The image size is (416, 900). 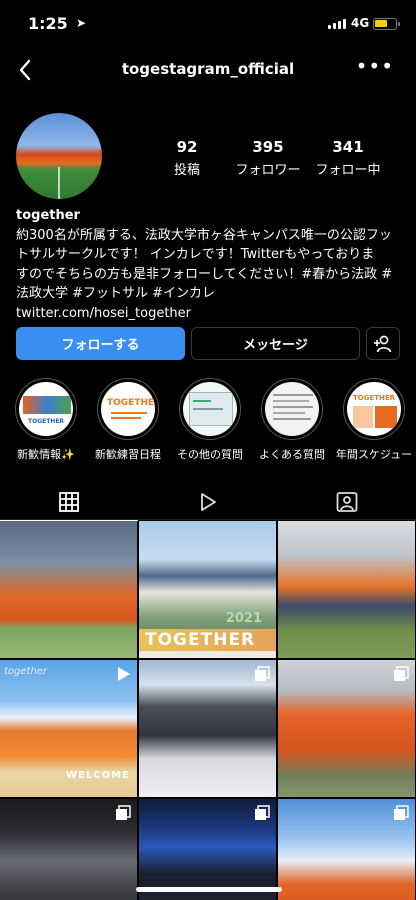 I want to click on bio-link: twitter.com/hosei_together, so click(x=211, y=314).